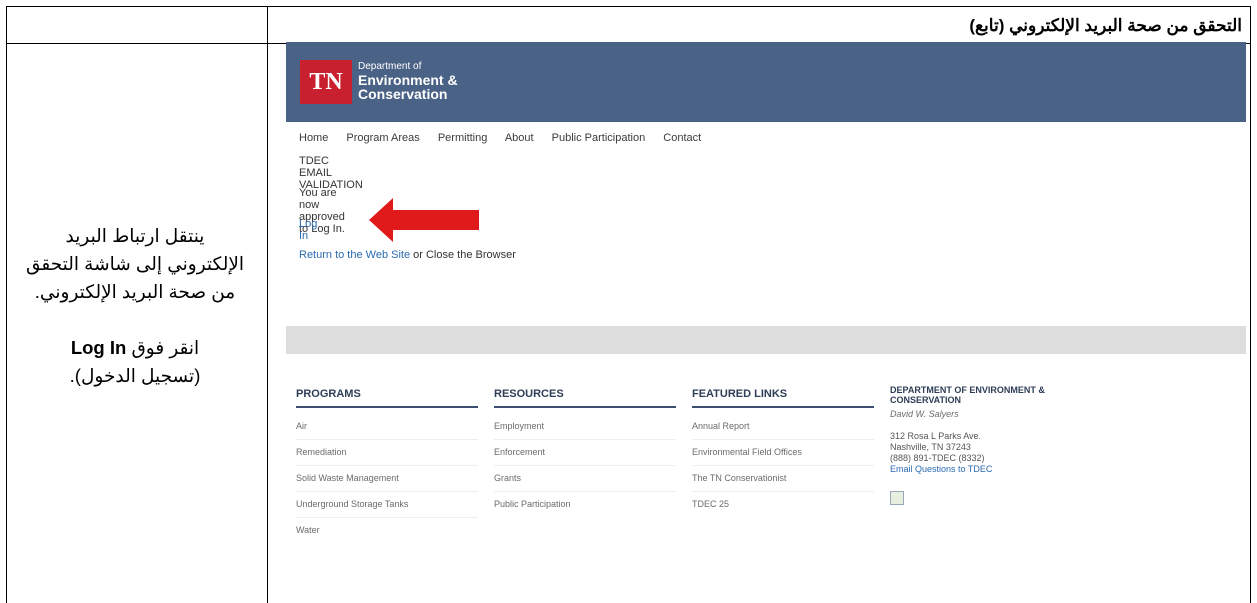 This screenshot has width=1257, height=603. What do you see at coordinates (585, 398) in the screenshot?
I see `footer-resources-title: RESOURCES` at bounding box center [585, 398].